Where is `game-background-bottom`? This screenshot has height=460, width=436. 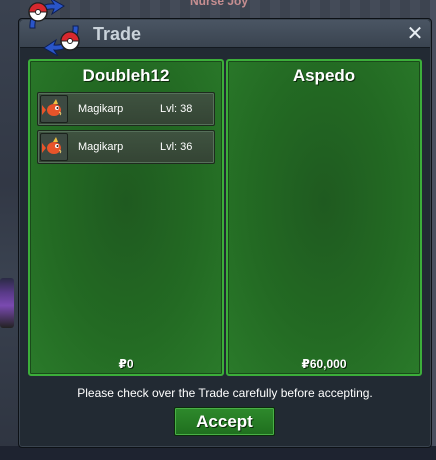
game-background-bottom is located at coordinates (218, 453).